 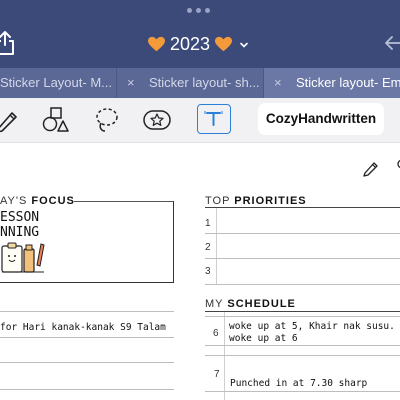 What do you see at coordinates (107, 120) in the screenshot?
I see `lasso-icon` at bounding box center [107, 120].